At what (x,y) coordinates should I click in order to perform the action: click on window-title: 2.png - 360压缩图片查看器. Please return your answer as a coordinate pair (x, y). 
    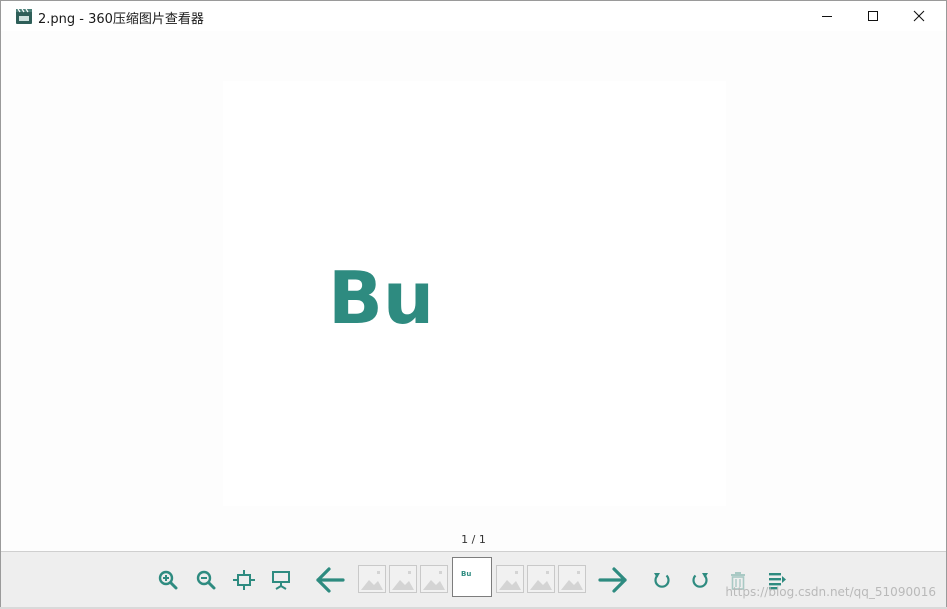
    Looking at the image, I should click on (121, 19).